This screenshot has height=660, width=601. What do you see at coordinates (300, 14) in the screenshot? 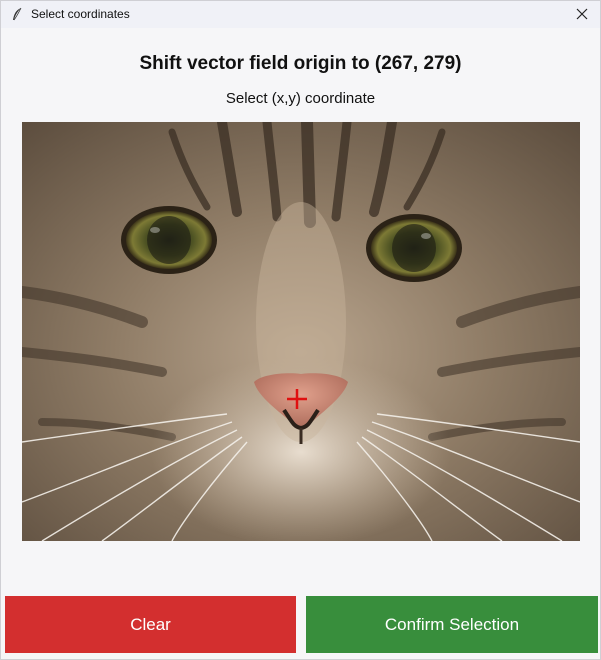
I see `title-bar: Select coordinates` at bounding box center [300, 14].